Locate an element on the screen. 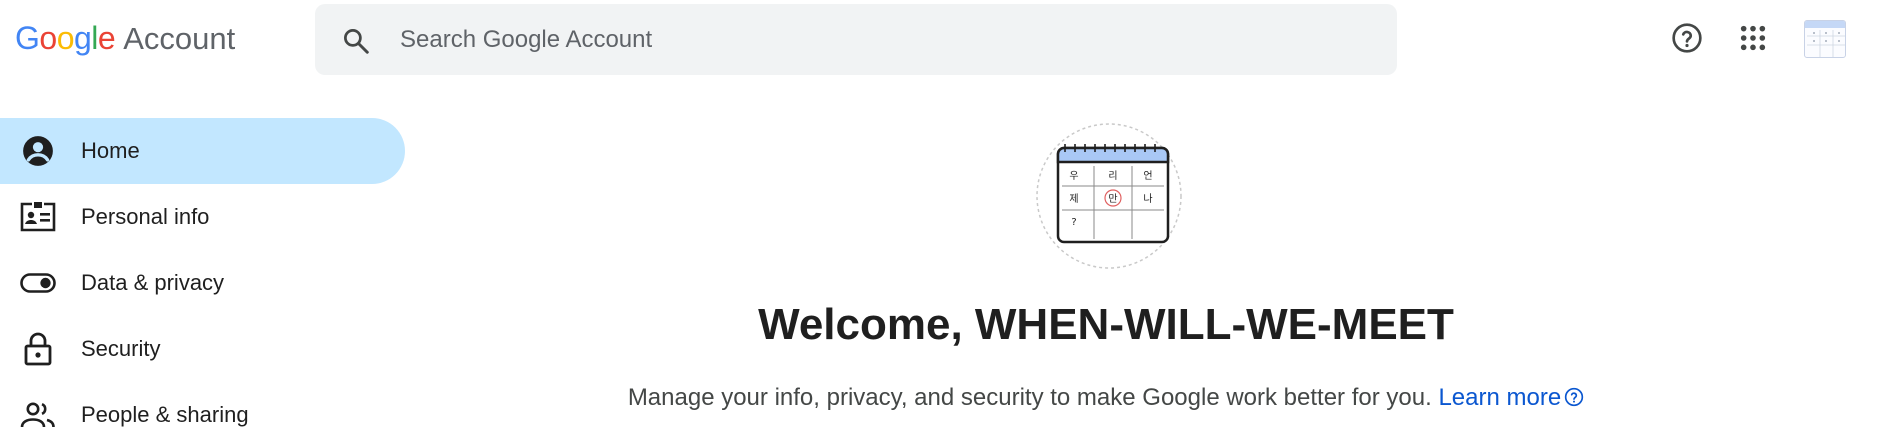 This screenshot has width=1884, height=444. google-account-logo: Google Account is located at coordinates (125, 38).